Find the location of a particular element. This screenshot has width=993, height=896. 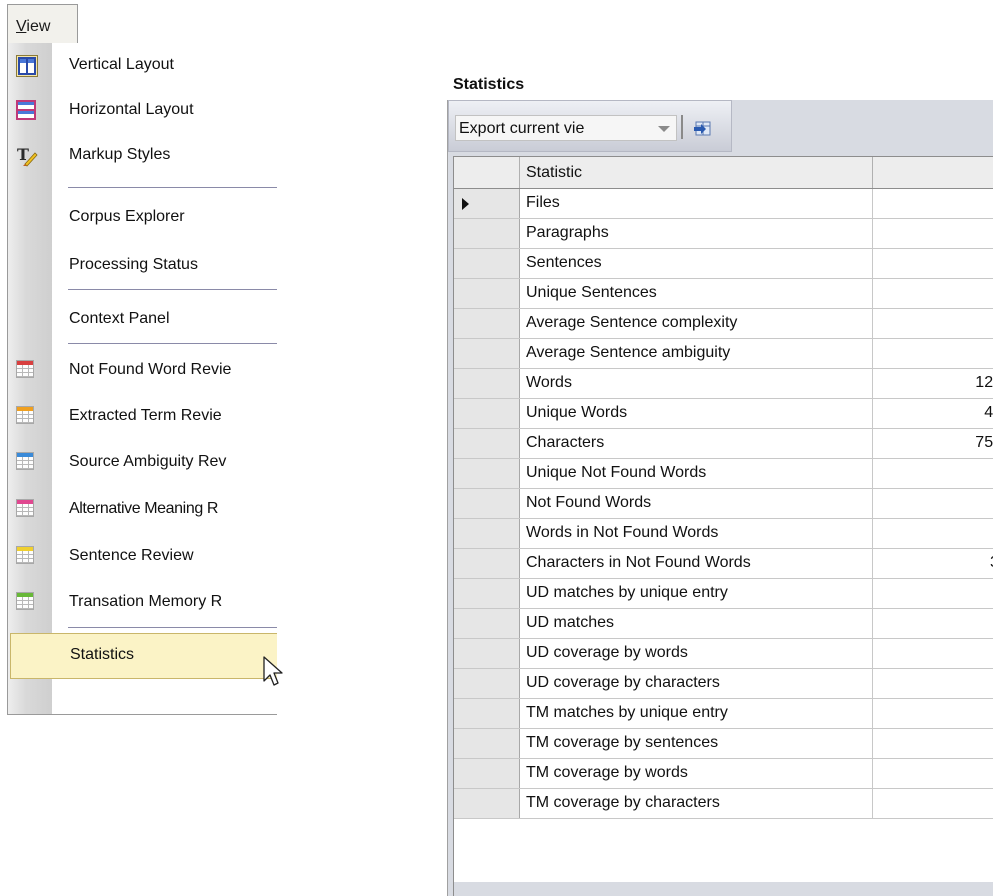

statistic-name-cell: Files is located at coordinates (696, 203).